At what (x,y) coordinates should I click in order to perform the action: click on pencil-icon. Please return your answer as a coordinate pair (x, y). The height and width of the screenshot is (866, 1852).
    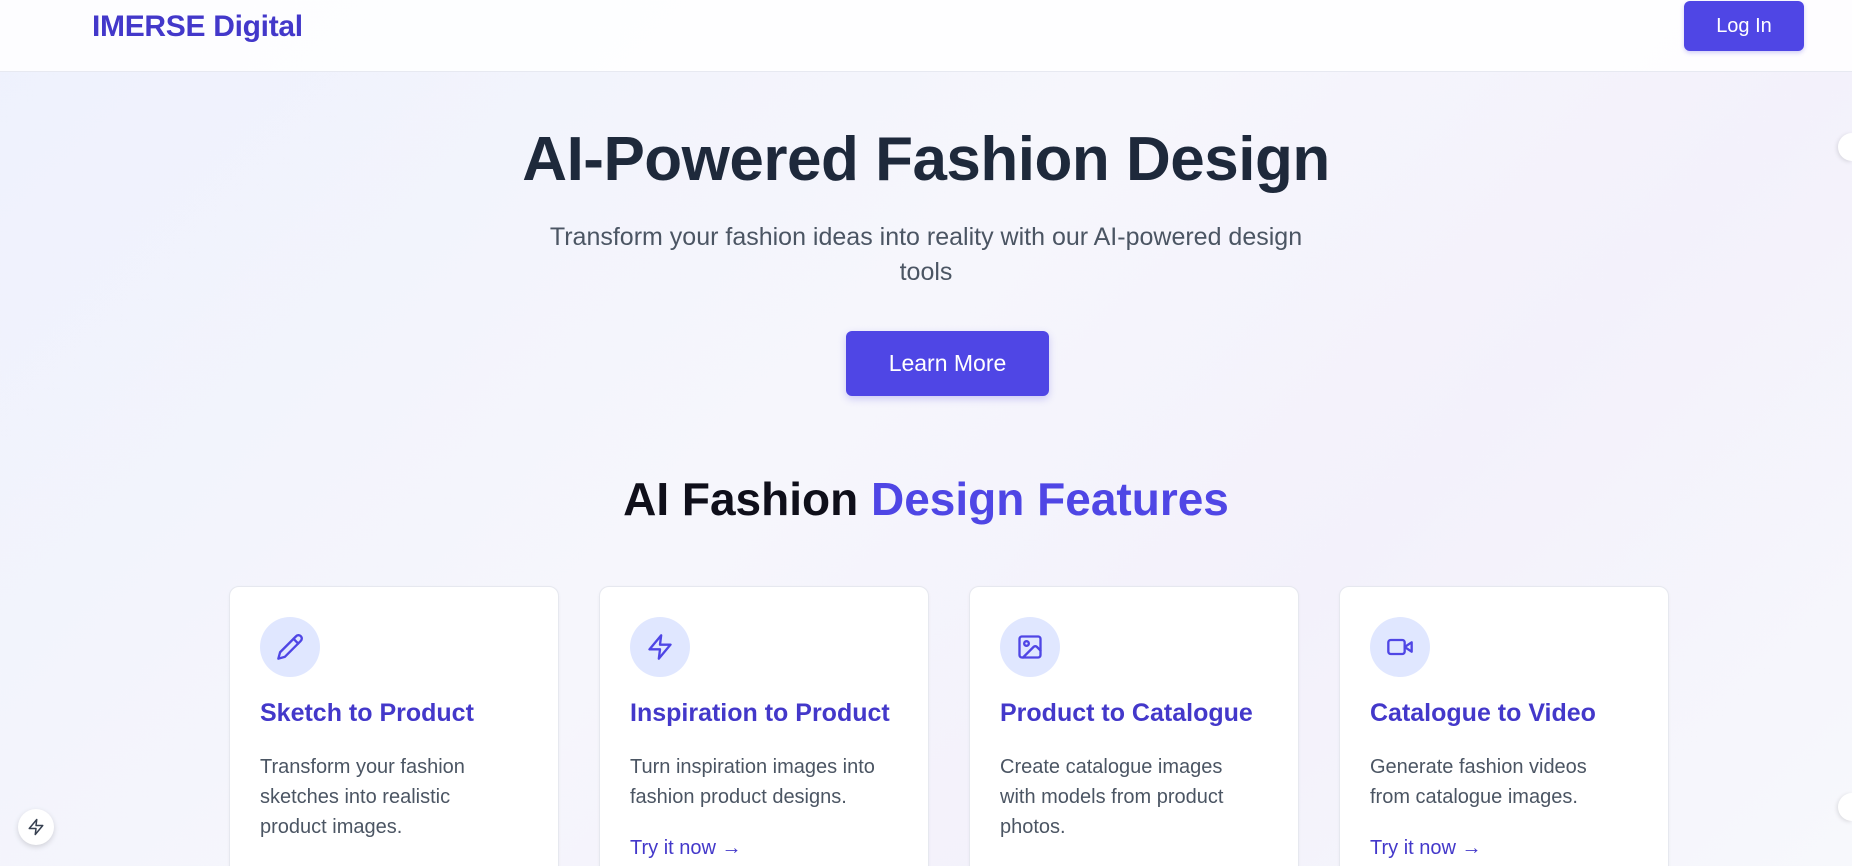
    Looking at the image, I should click on (290, 647).